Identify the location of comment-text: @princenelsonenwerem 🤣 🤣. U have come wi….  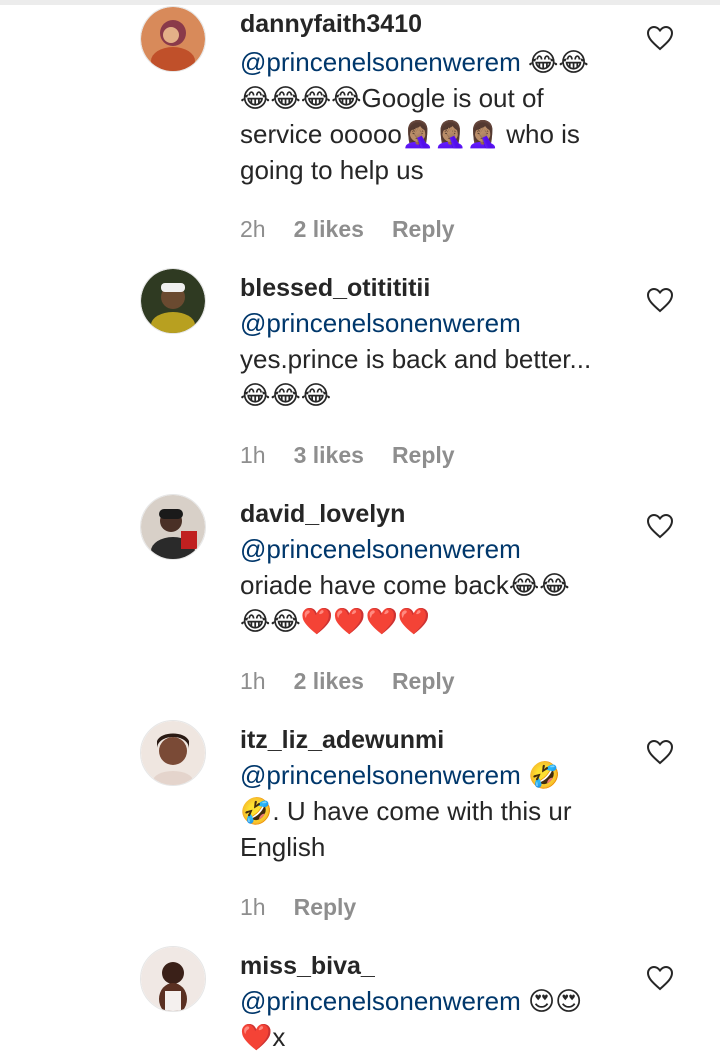
(440, 811).